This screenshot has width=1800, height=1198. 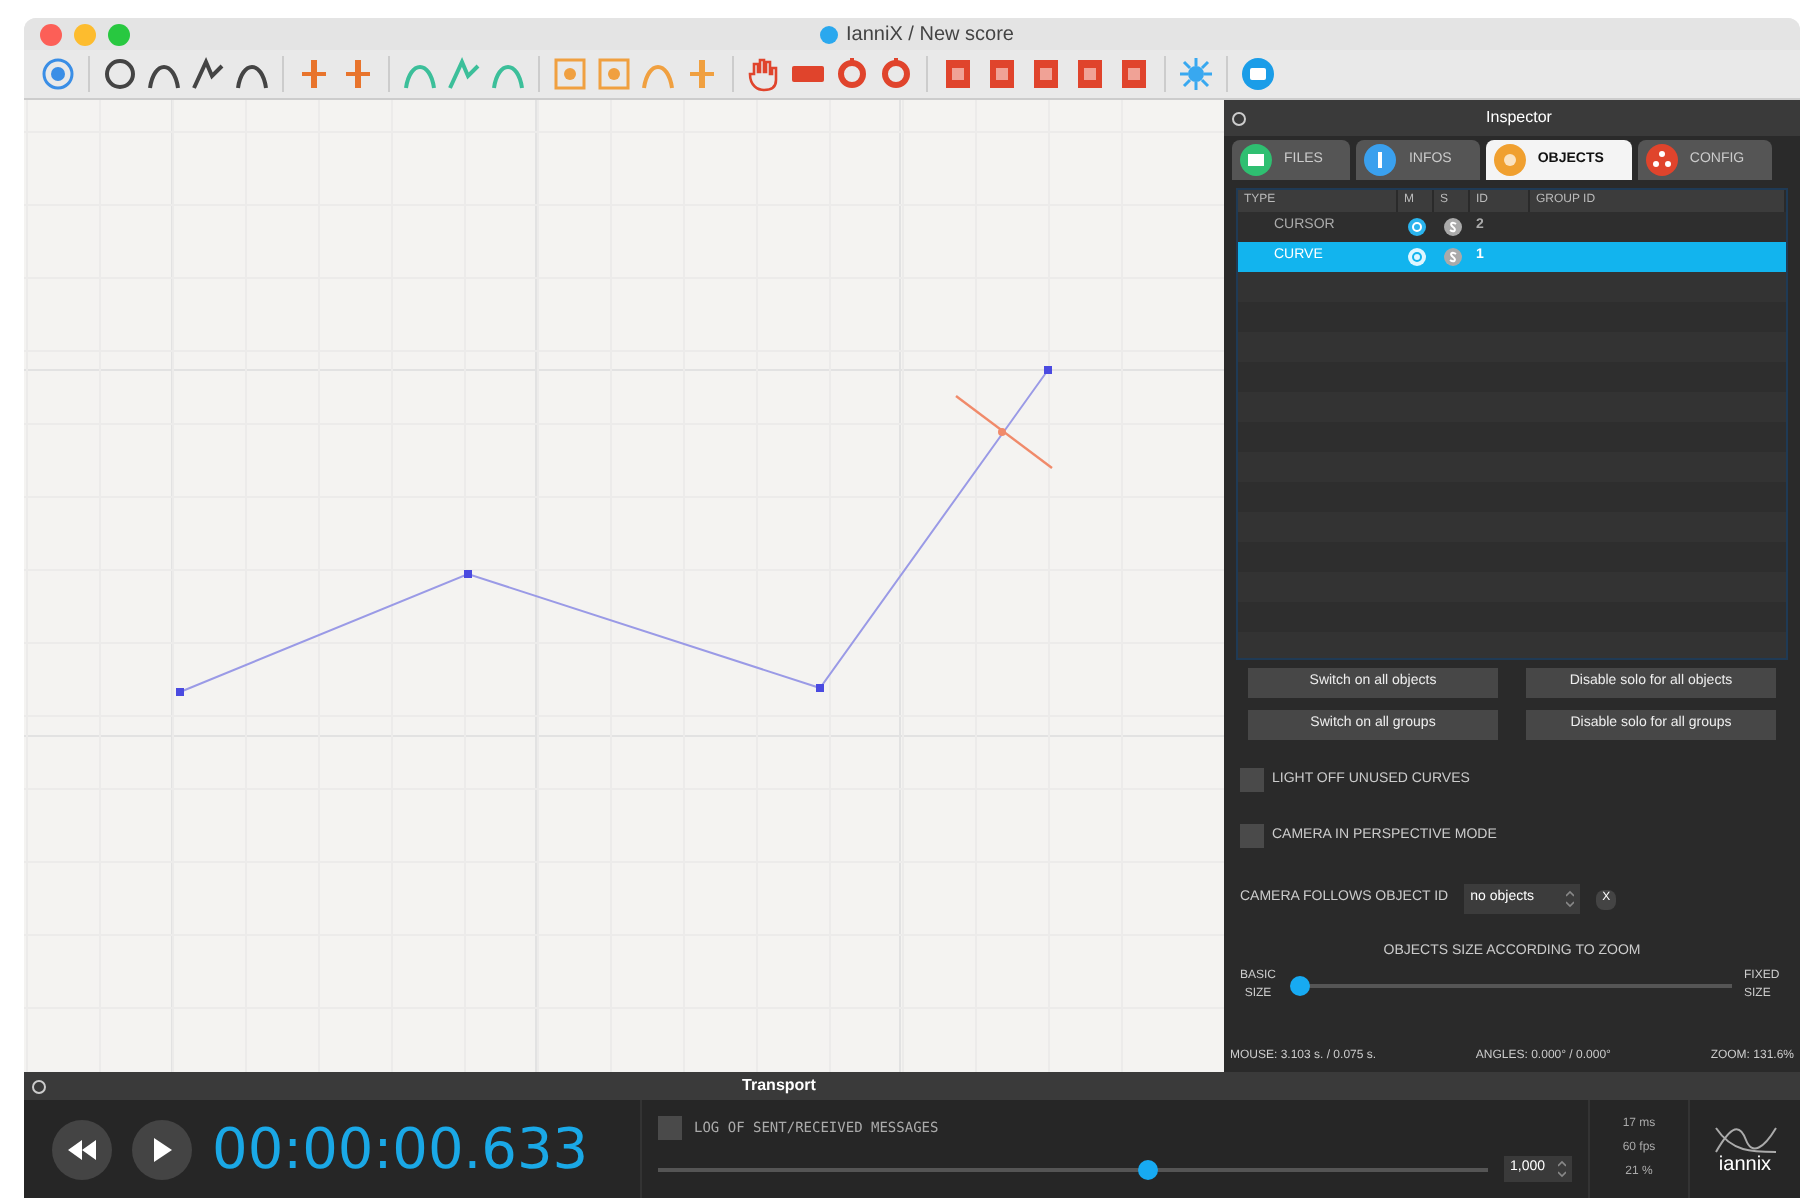 I want to click on panel-title: Transport, so click(x=779, y=1086).